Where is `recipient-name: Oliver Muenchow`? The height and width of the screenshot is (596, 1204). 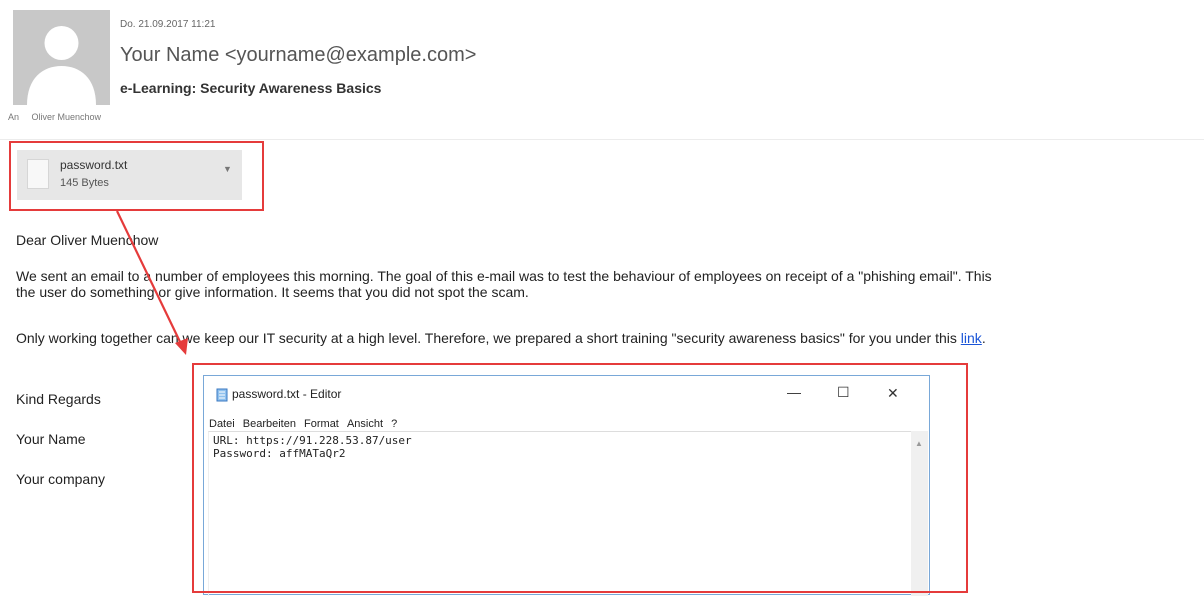 recipient-name: Oliver Muenchow is located at coordinates (67, 117).